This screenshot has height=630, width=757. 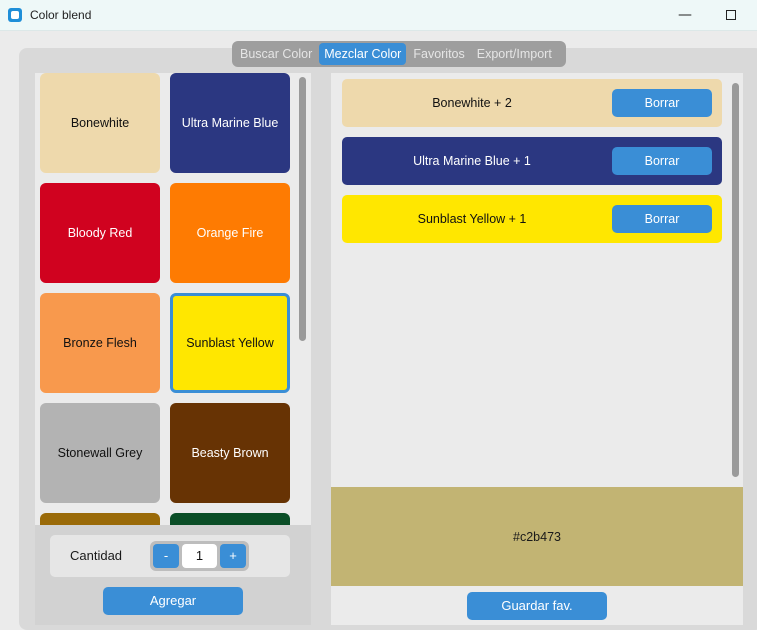 I want to click on mix-list-scrollbar, so click(x=735, y=280).